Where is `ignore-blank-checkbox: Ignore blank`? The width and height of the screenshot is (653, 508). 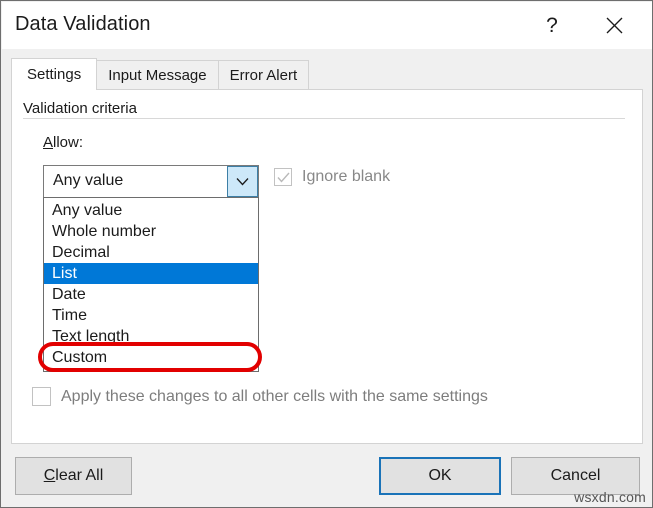
ignore-blank-checkbox: Ignore blank is located at coordinates (332, 177).